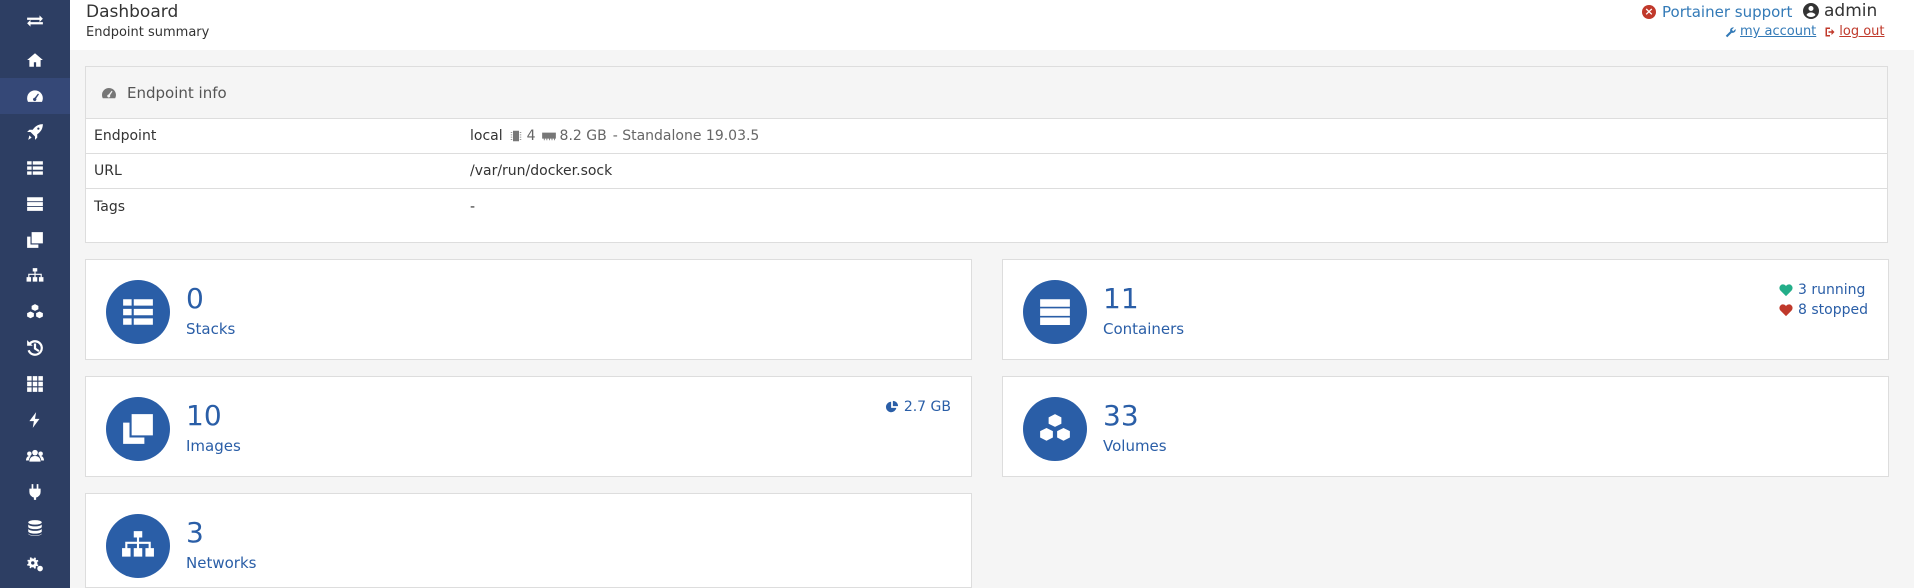 The height and width of the screenshot is (588, 1914). I want to click on stacks-widget: 0 Stacks, so click(528, 309).